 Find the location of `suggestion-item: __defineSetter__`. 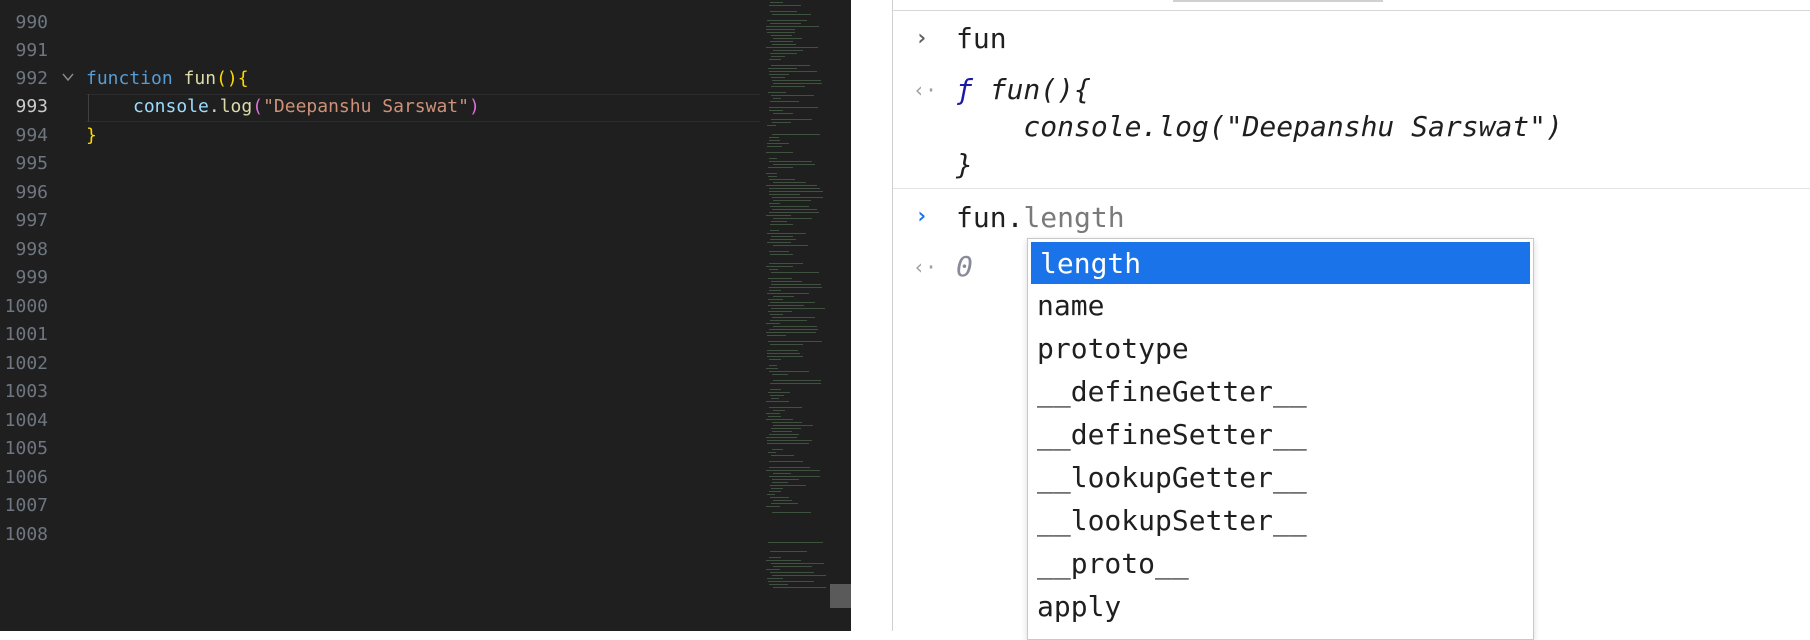

suggestion-item: __defineSetter__ is located at coordinates (1280, 434).